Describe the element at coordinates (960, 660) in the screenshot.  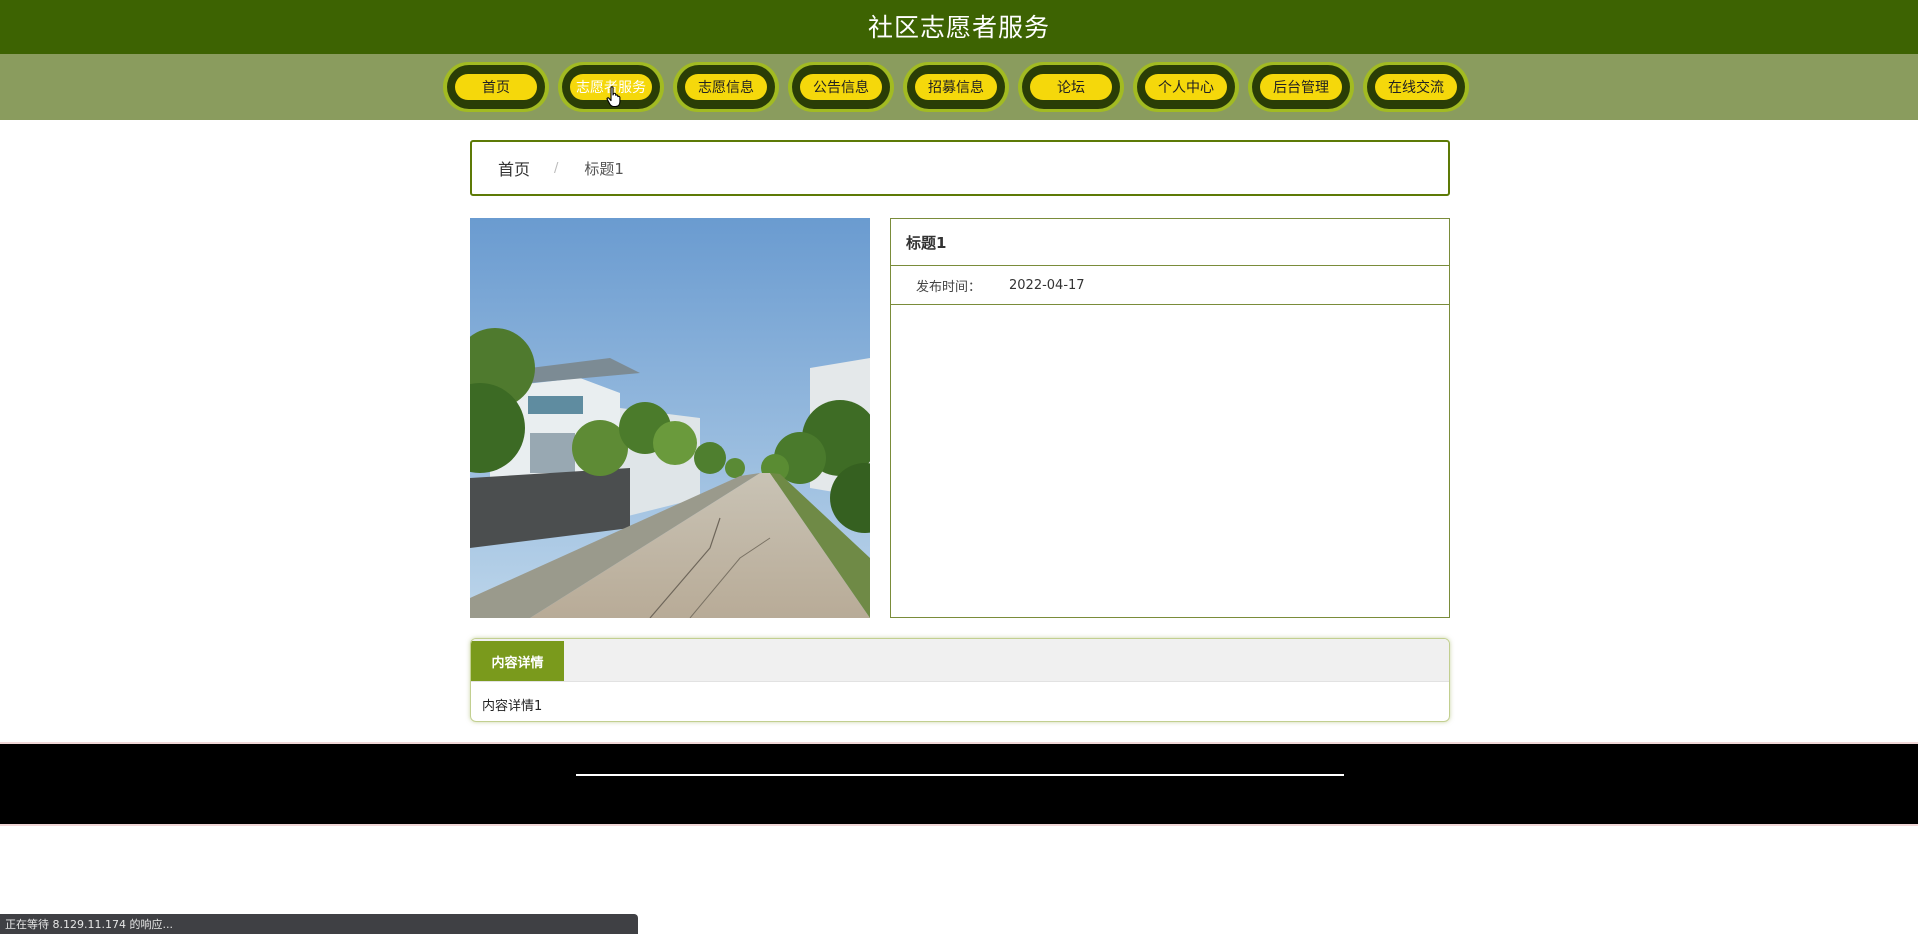
I see `tab-header: 内容详情` at that location.